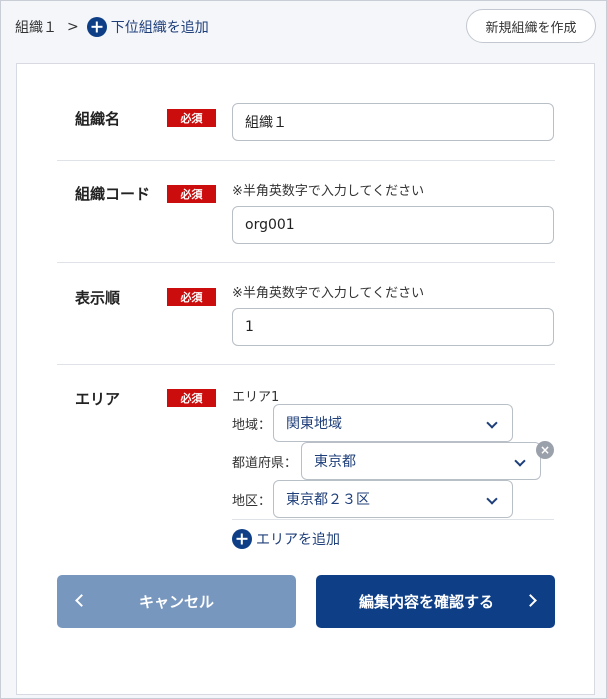 This screenshot has width=607, height=699. Describe the element at coordinates (81, 600) in the screenshot. I see `chevron-left-icon` at that location.